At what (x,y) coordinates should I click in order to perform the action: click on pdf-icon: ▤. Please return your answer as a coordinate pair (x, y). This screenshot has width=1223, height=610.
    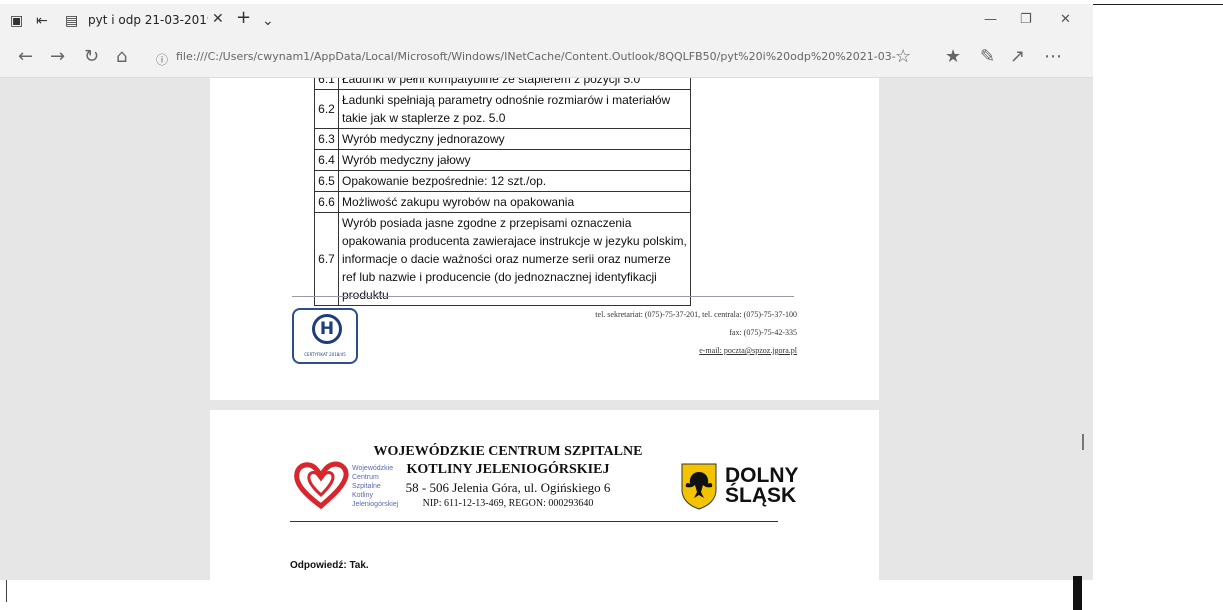
    Looking at the image, I should click on (72, 21).